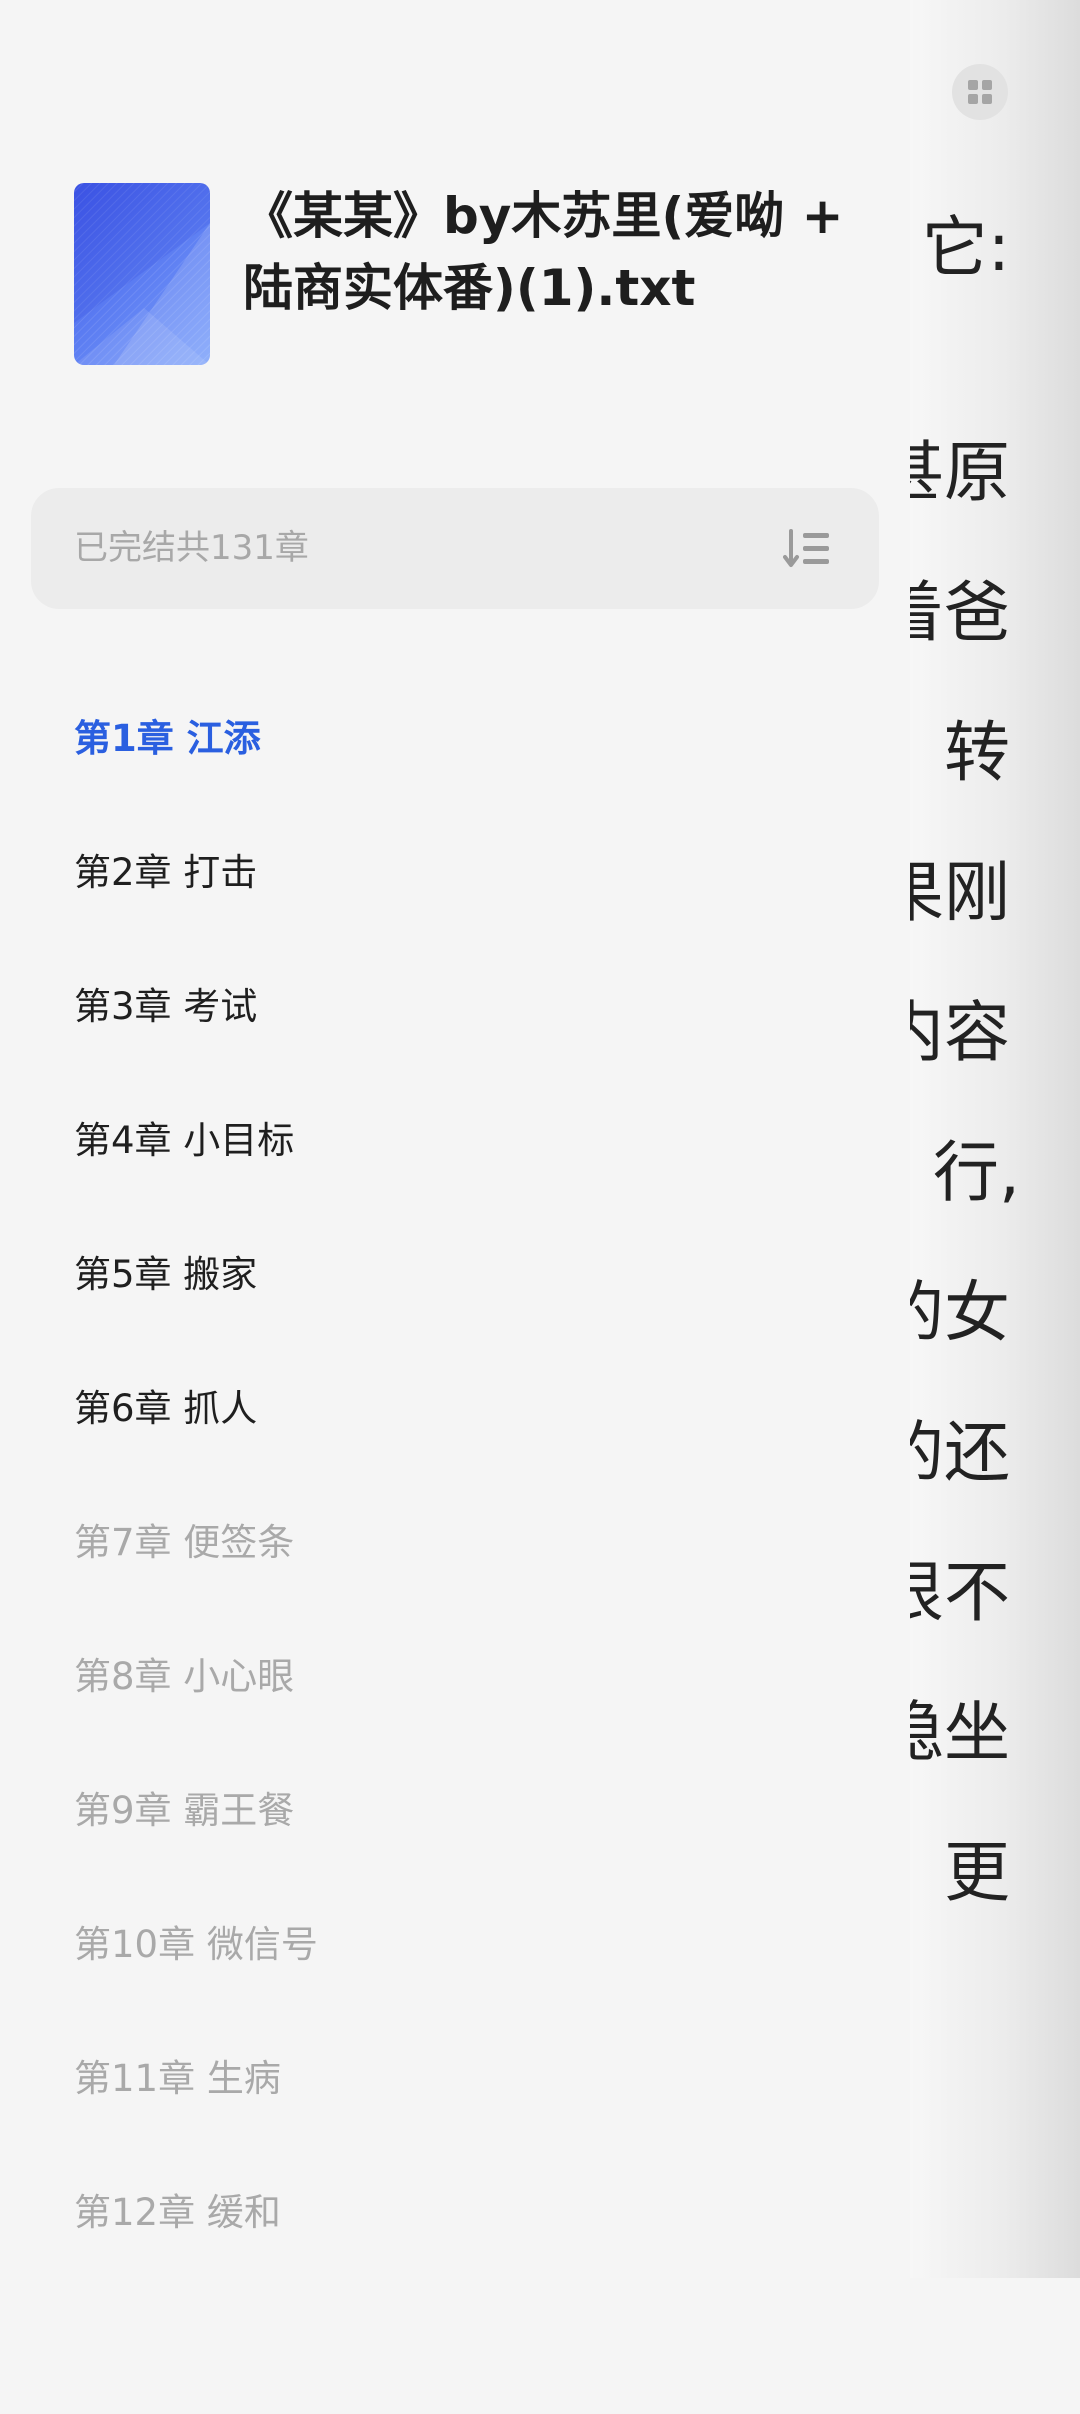 Image resolution: width=1080 pixels, height=2414 pixels. I want to click on sort-order-button, so click(807, 549).